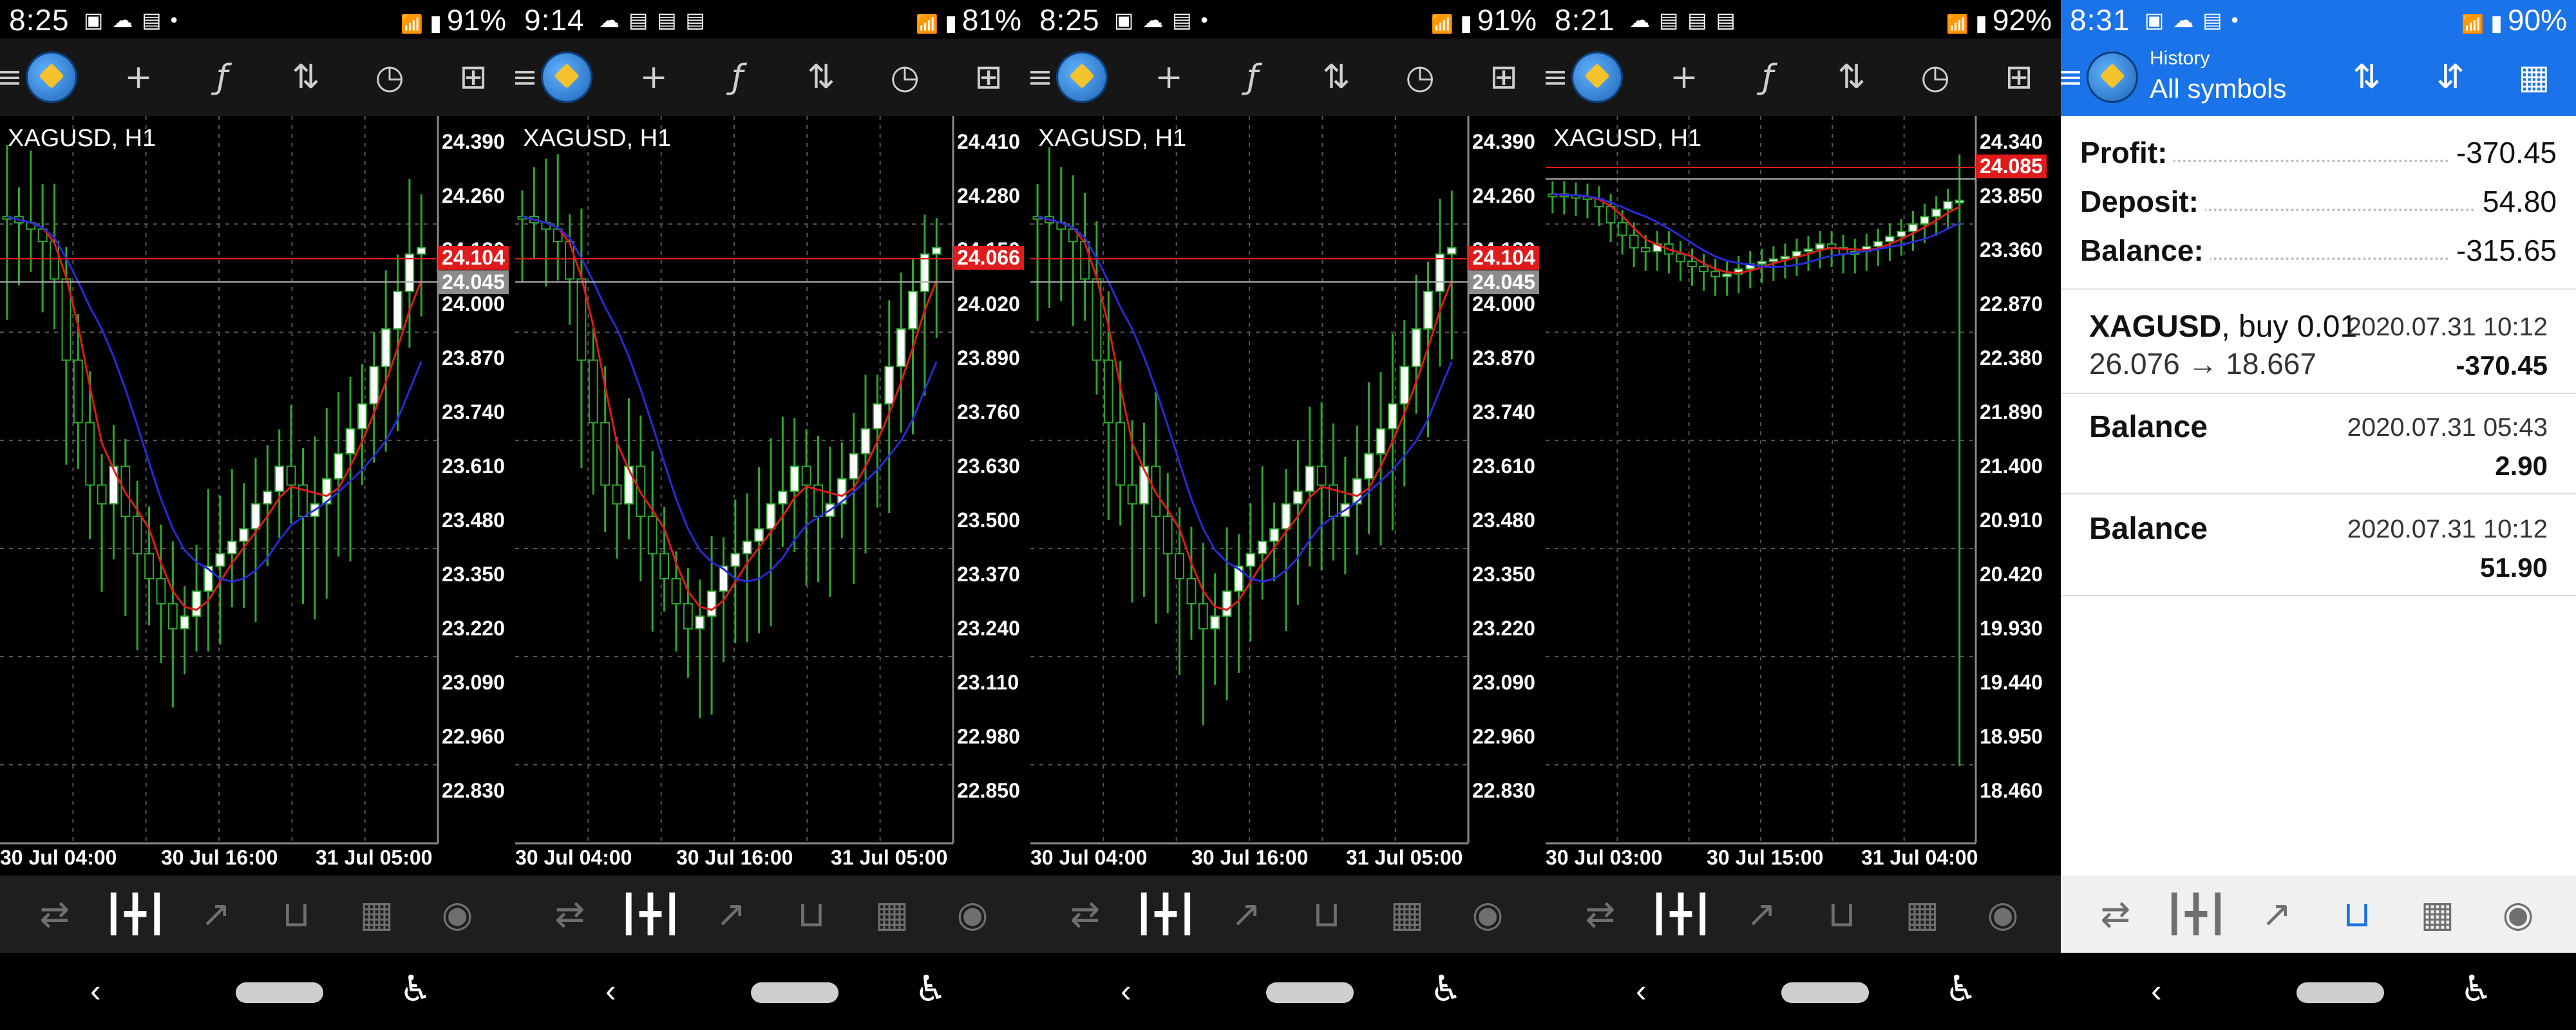 Image resolution: width=2576 pixels, height=1030 pixels. I want to click on symbol-filter: All symbols, so click(2218, 88).